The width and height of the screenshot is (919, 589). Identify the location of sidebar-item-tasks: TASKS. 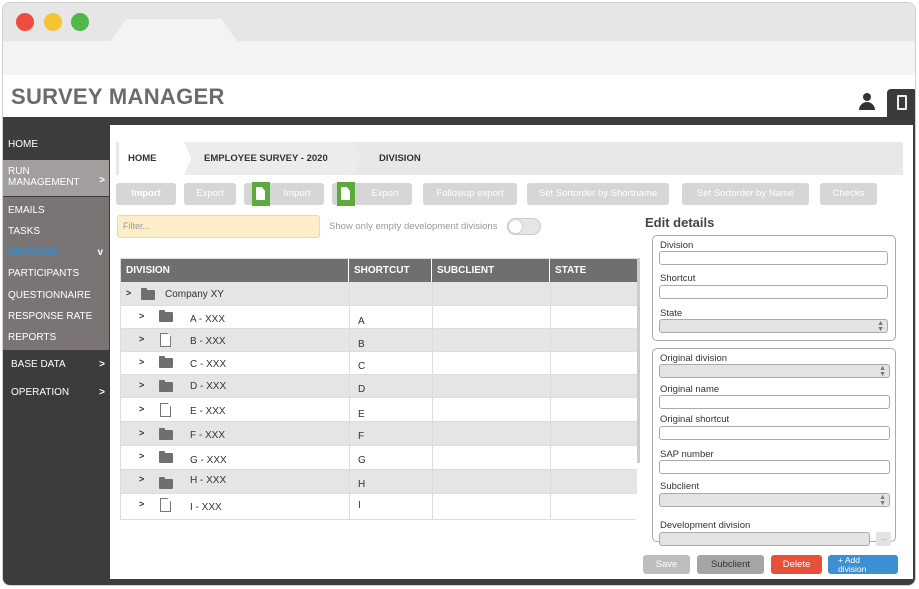
(56, 232).